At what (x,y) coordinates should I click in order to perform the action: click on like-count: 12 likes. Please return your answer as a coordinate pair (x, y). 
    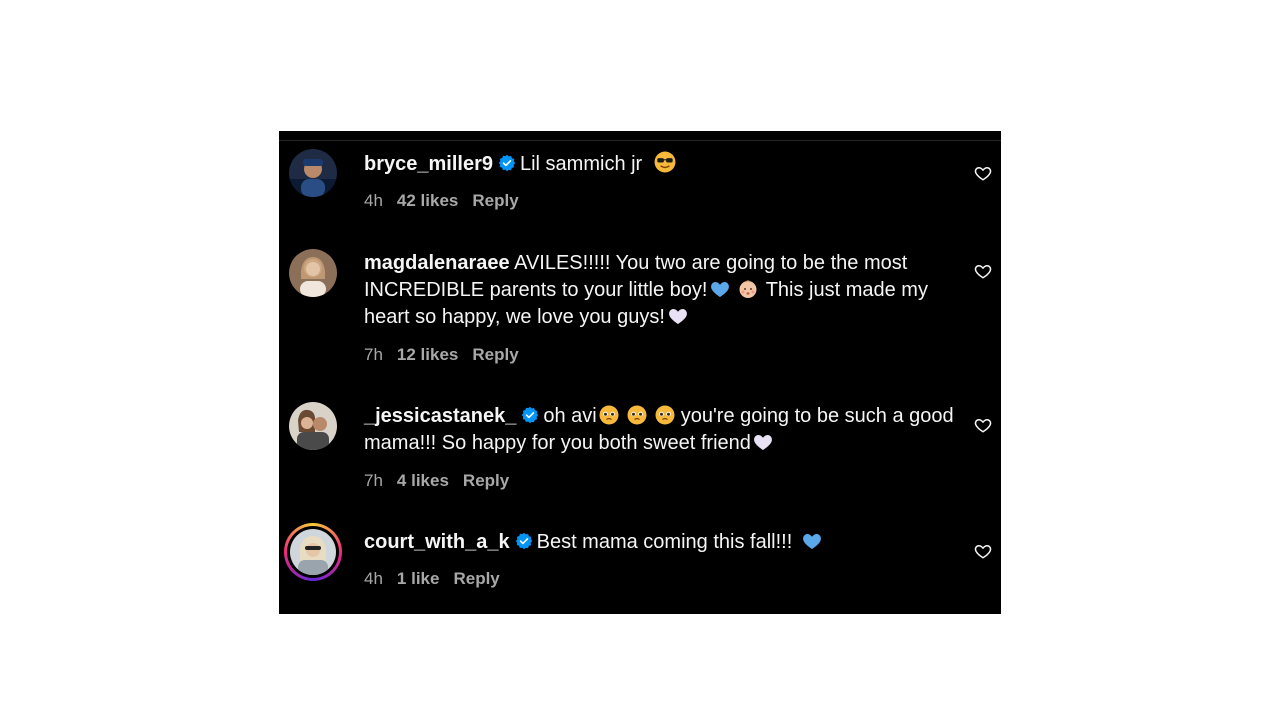
    Looking at the image, I should click on (427, 354).